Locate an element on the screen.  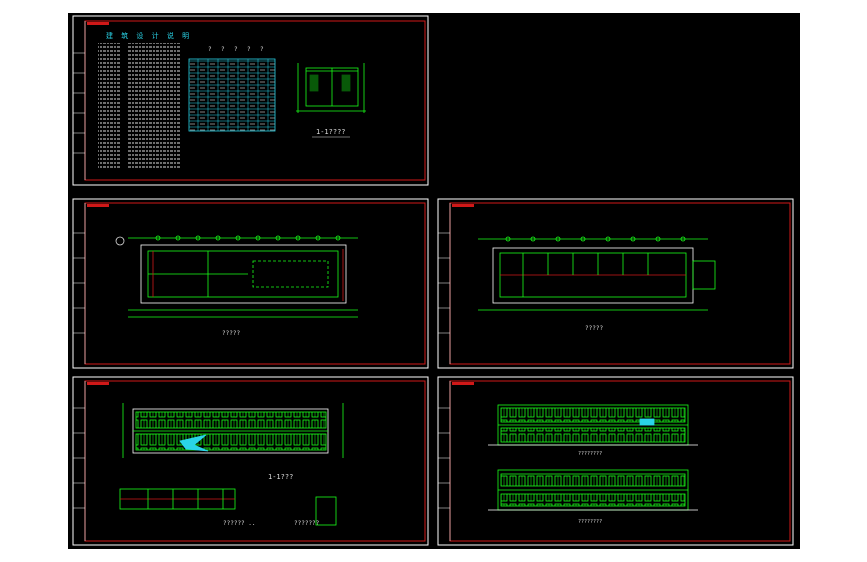
elevation-caption-top: ???????? is located at coordinates (590, 454).